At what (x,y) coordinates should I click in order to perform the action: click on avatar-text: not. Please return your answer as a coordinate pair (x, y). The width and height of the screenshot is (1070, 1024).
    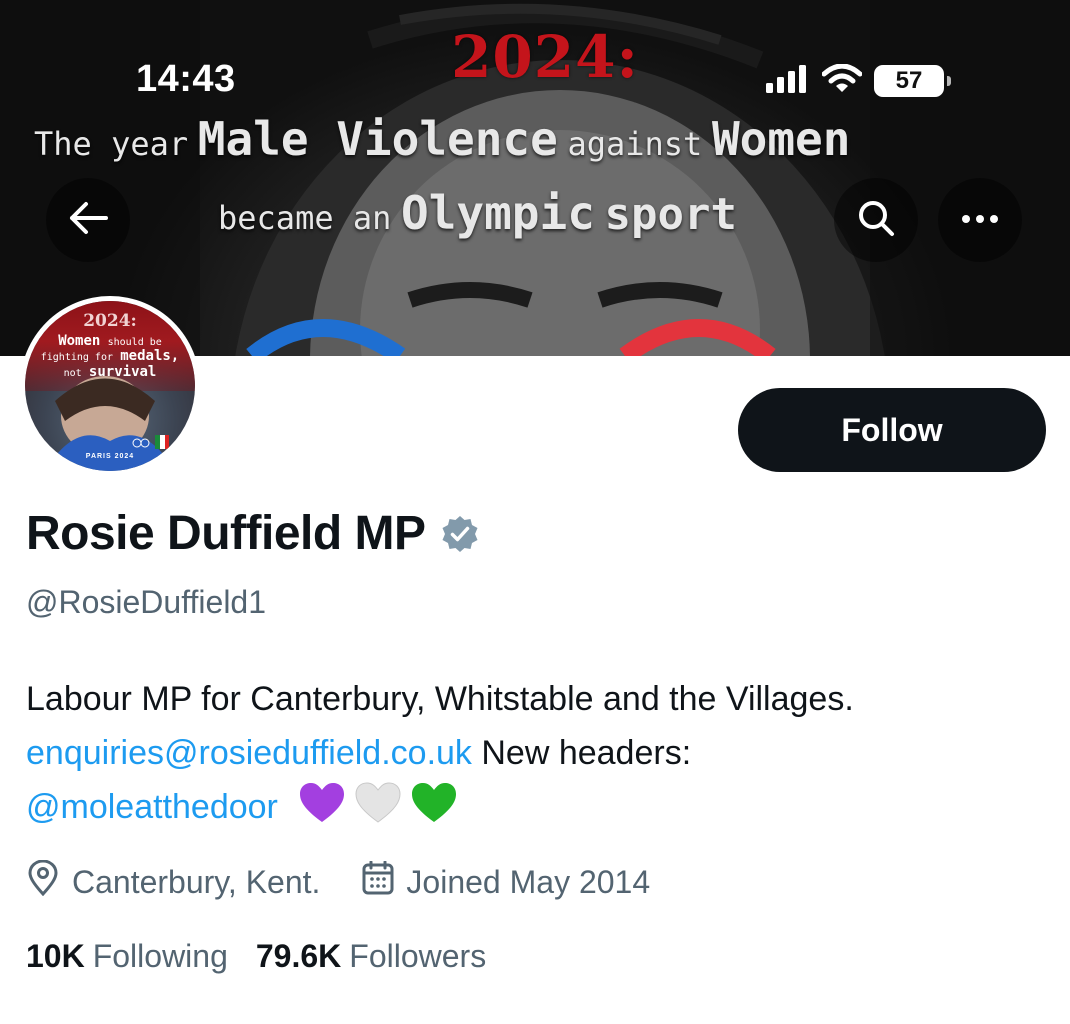
    Looking at the image, I should click on (72, 373).